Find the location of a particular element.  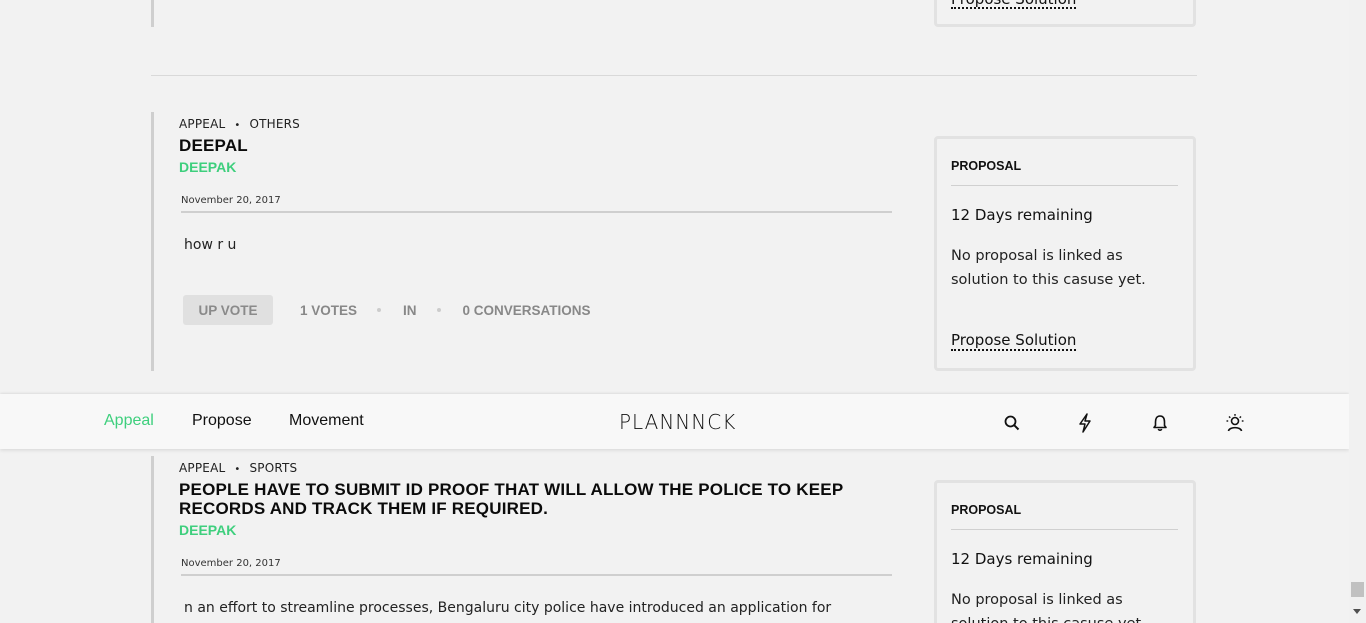

lightning-icon is located at coordinates (1085, 423).